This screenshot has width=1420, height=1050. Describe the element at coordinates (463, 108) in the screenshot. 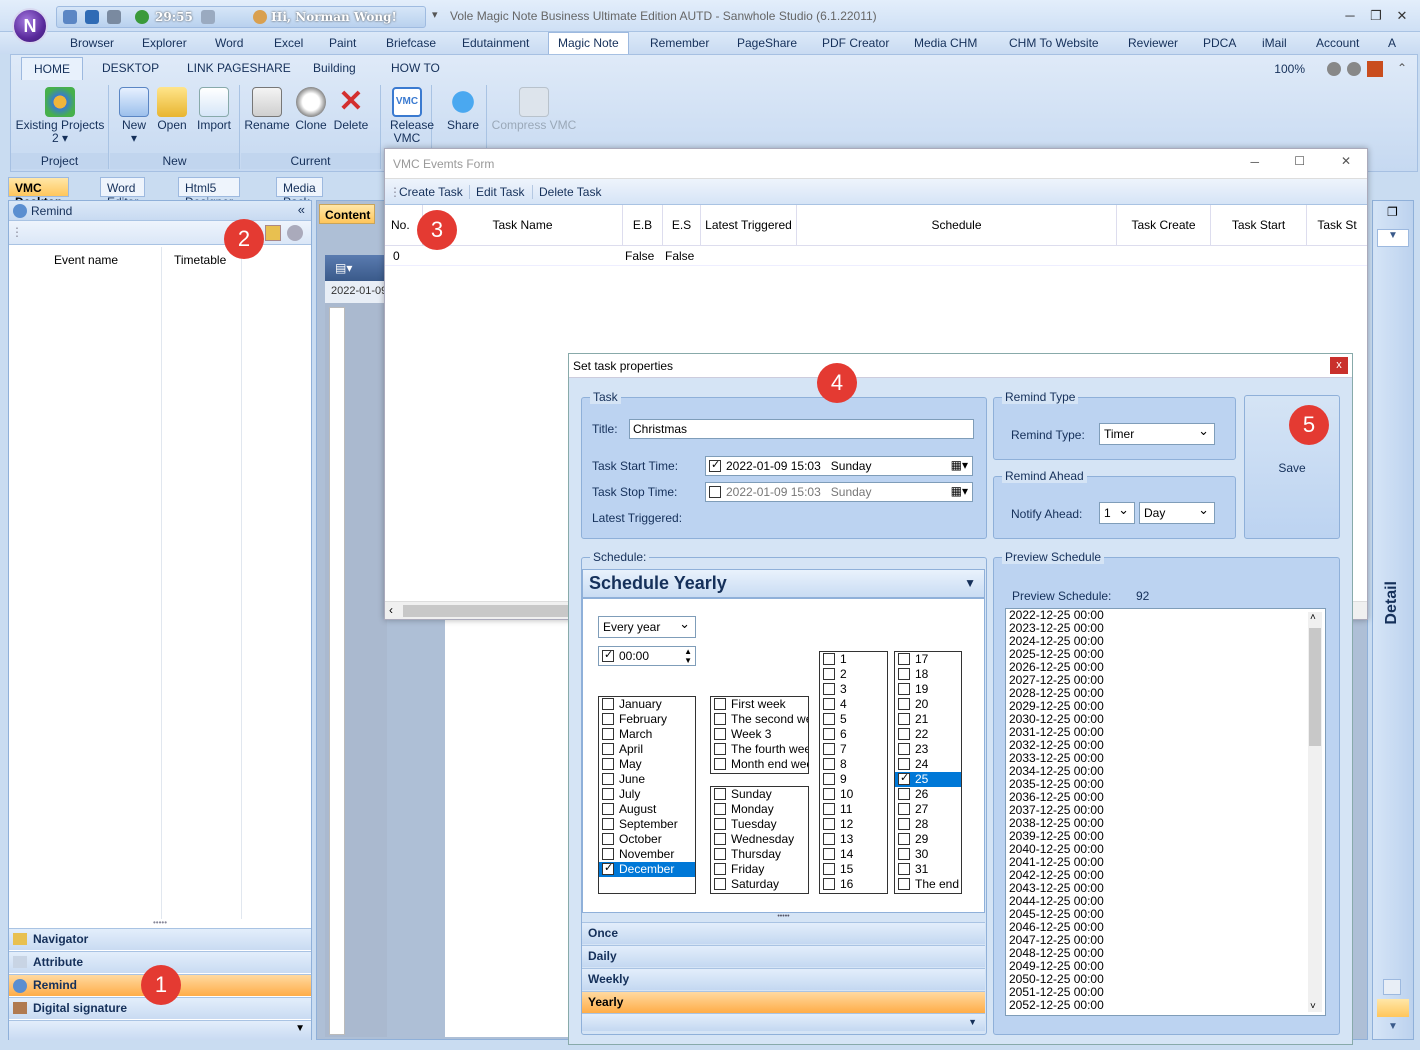

I see `share-button: Share` at that location.